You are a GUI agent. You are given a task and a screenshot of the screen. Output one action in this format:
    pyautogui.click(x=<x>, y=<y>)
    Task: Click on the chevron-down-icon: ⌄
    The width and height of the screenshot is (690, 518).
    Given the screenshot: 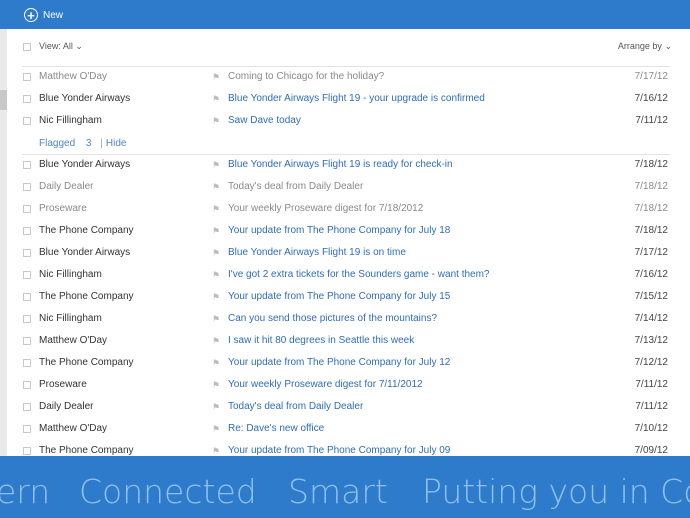 What is the action you would take?
    pyautogui.click(x=79, y=46)
    